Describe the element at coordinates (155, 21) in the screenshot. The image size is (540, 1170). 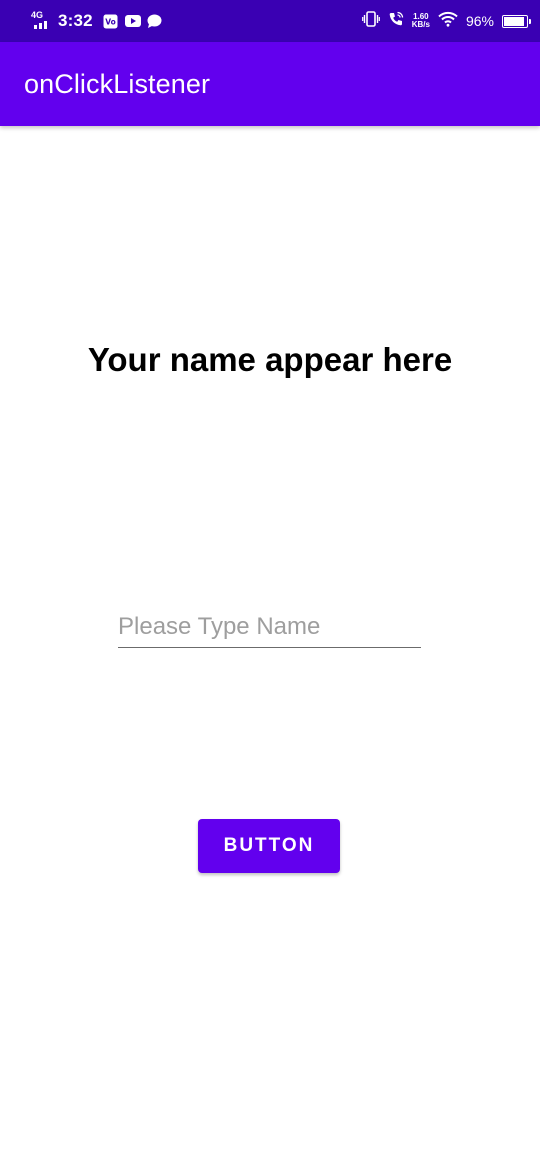
I see `chat-icon` at that location.